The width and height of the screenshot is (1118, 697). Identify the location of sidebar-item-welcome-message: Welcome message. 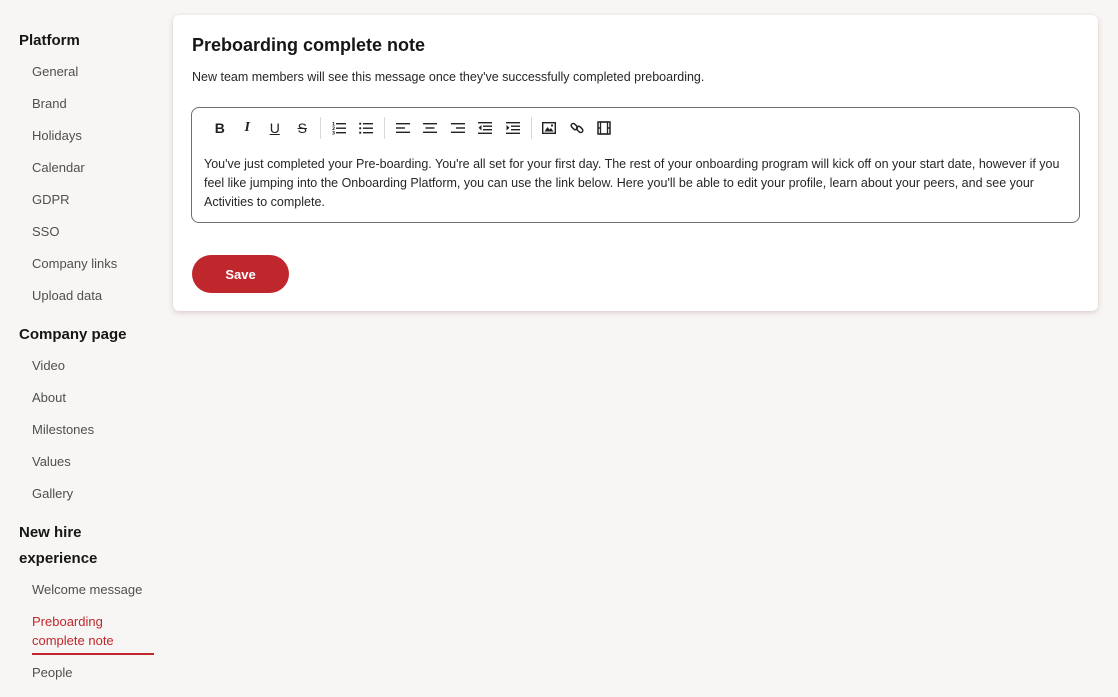
(93, 589).